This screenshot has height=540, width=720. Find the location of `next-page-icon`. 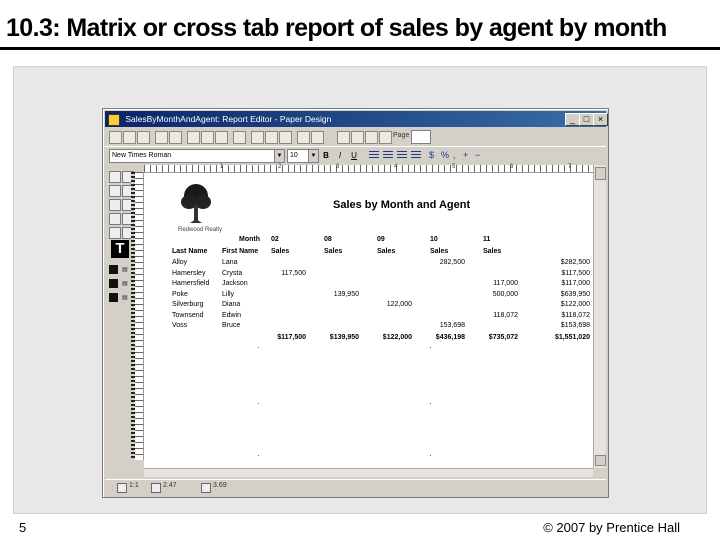

next-page-icon is located at coordinates (371, 137).